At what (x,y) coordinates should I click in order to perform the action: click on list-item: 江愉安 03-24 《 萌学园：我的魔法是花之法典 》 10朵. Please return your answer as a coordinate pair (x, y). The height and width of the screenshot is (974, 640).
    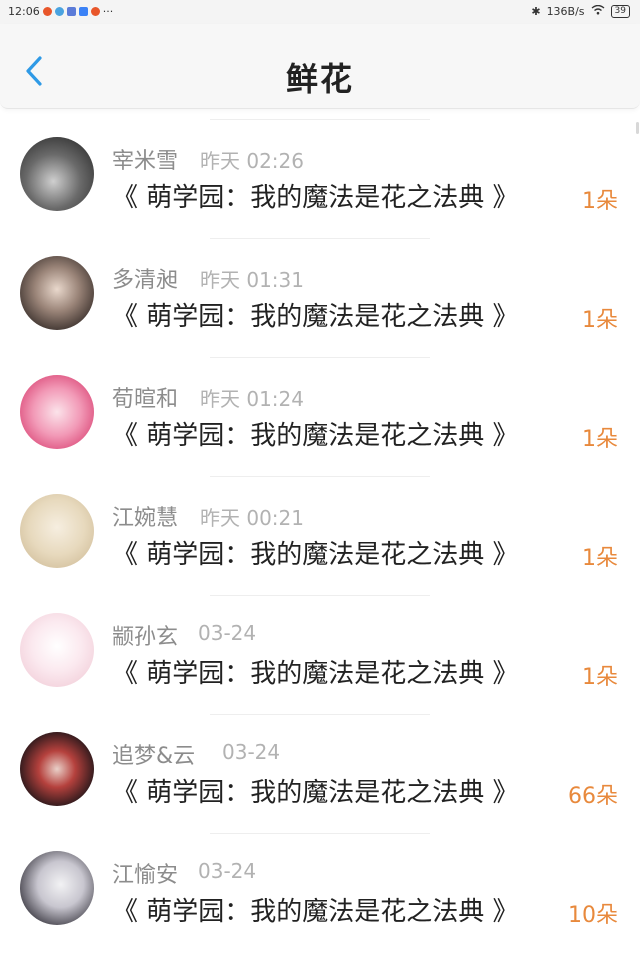
    Looking at the image, I should click on (320, 892).